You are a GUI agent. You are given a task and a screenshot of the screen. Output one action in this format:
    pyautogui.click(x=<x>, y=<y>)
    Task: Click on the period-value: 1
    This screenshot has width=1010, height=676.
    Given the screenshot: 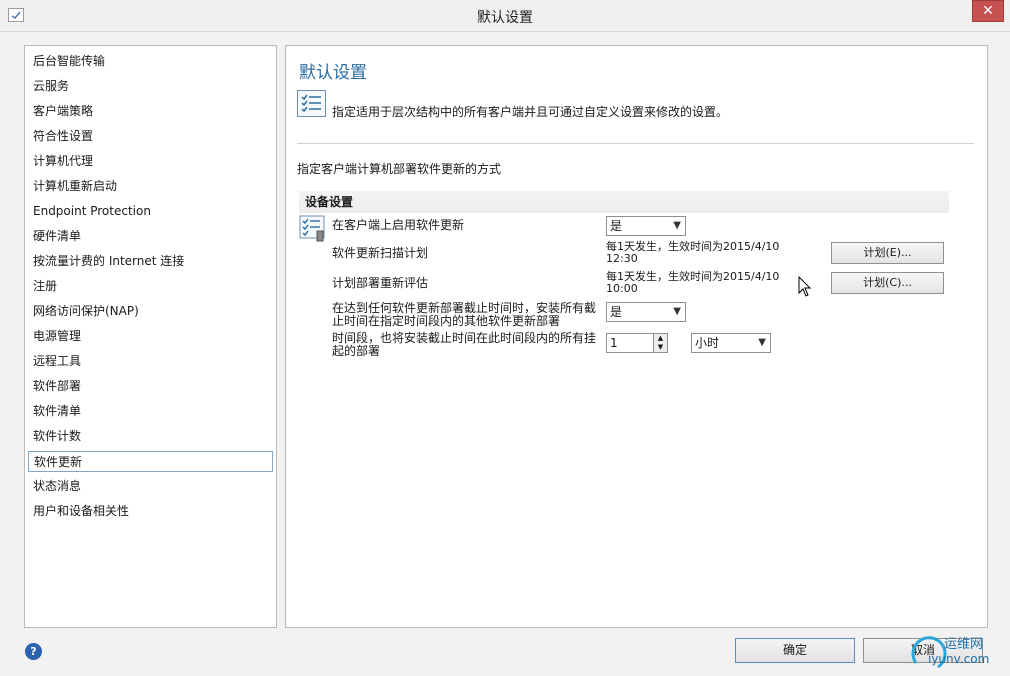 What is the action you would take?
    pyautogui.click(x=614, y=343)
    